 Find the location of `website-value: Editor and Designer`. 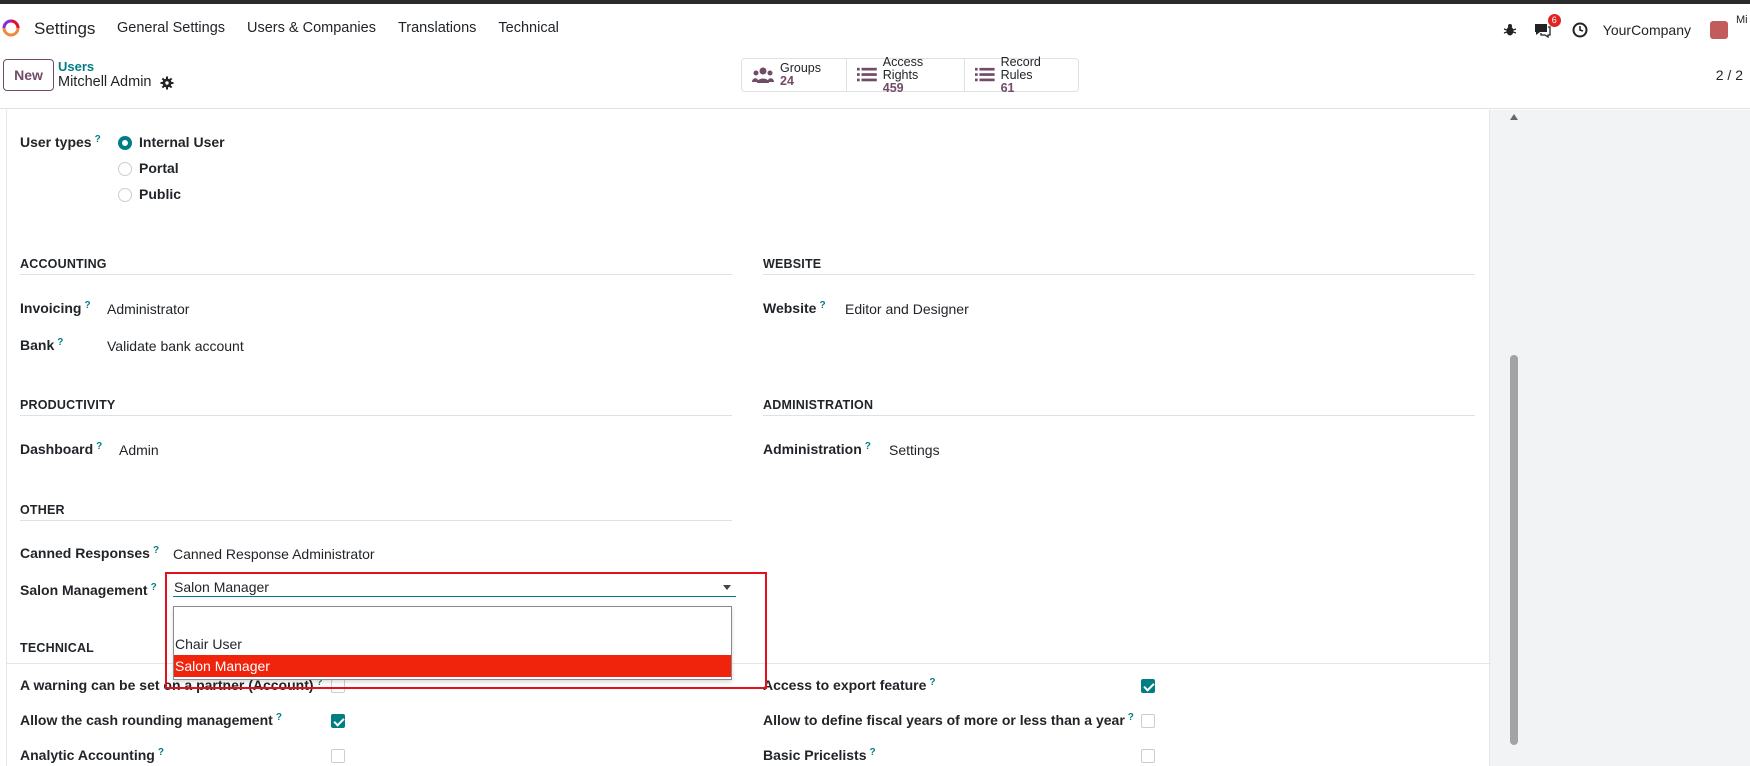

website-value: Editor and Designer is located at coordinates (907, 309).